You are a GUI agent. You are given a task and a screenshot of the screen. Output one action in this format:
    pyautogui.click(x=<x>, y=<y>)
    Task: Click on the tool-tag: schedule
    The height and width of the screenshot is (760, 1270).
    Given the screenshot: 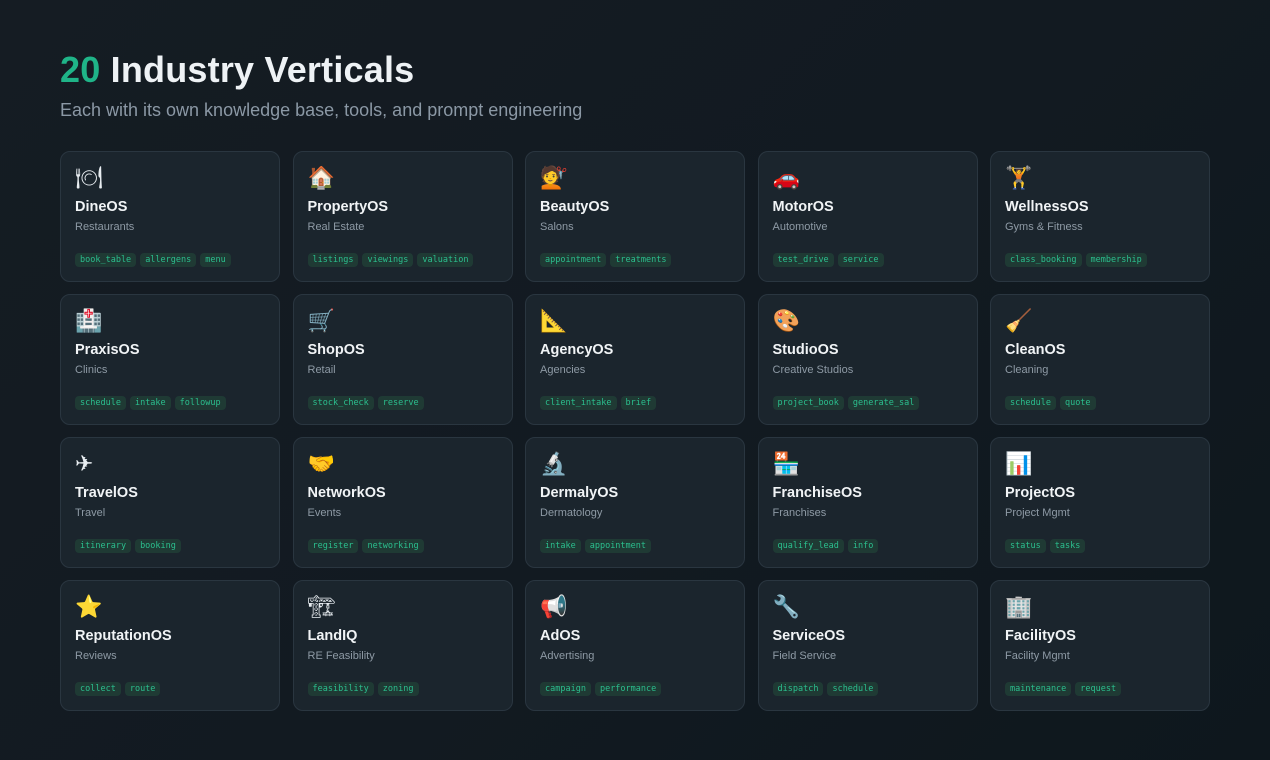 What is the action you would take?
    pyautogui.click(x=1030, y=403)
    